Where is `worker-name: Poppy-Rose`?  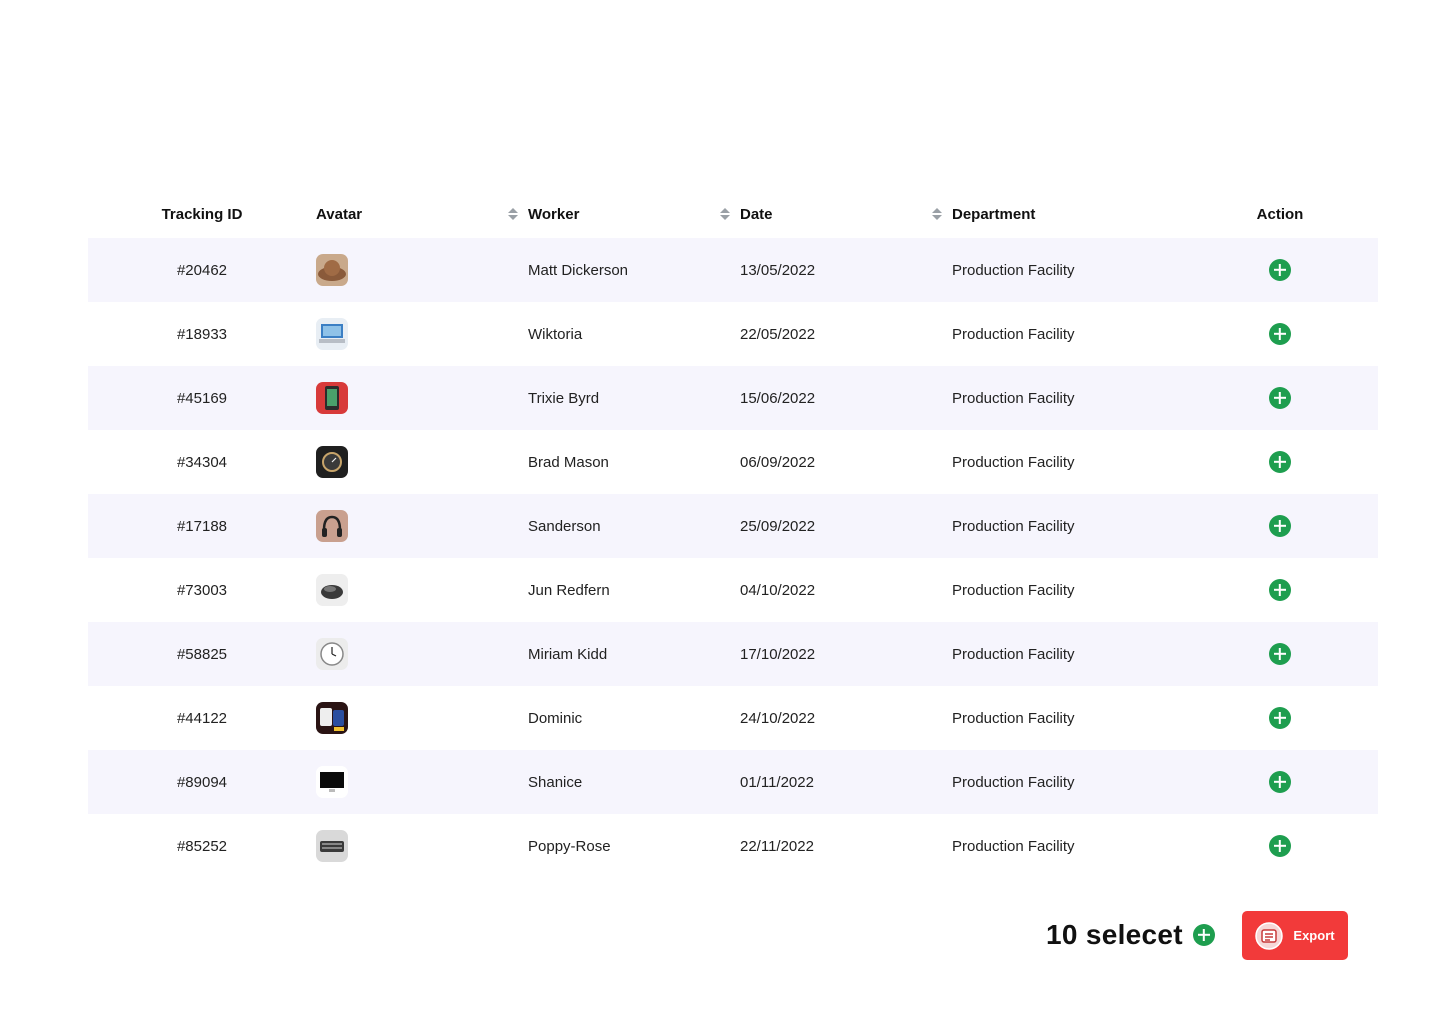
worker-name: Poppy-Rose is located at coordinates (569, 846).